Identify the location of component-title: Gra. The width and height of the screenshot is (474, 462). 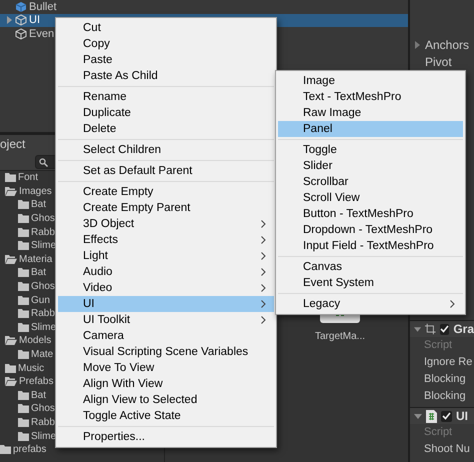
(463, 329).